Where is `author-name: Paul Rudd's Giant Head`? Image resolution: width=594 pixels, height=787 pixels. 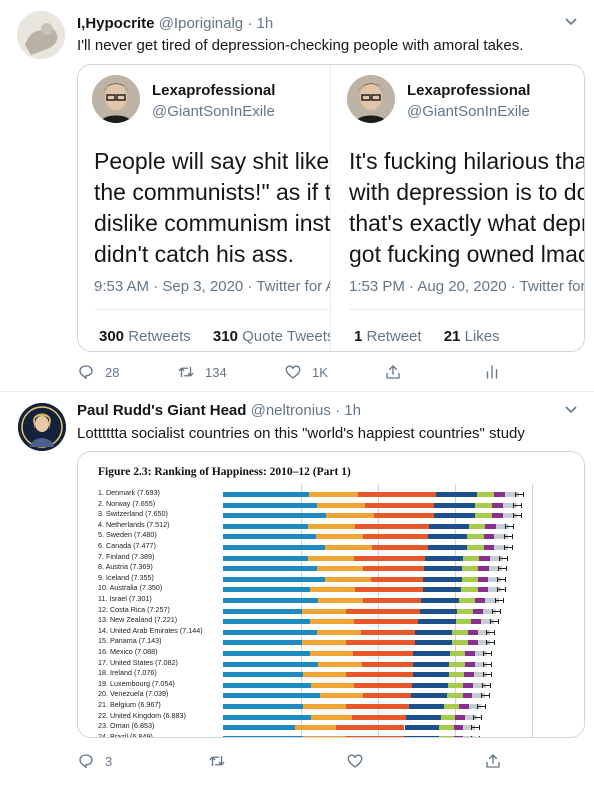
author-name: Paul Rudd's Giant Head is located at coordinates (161, 410).